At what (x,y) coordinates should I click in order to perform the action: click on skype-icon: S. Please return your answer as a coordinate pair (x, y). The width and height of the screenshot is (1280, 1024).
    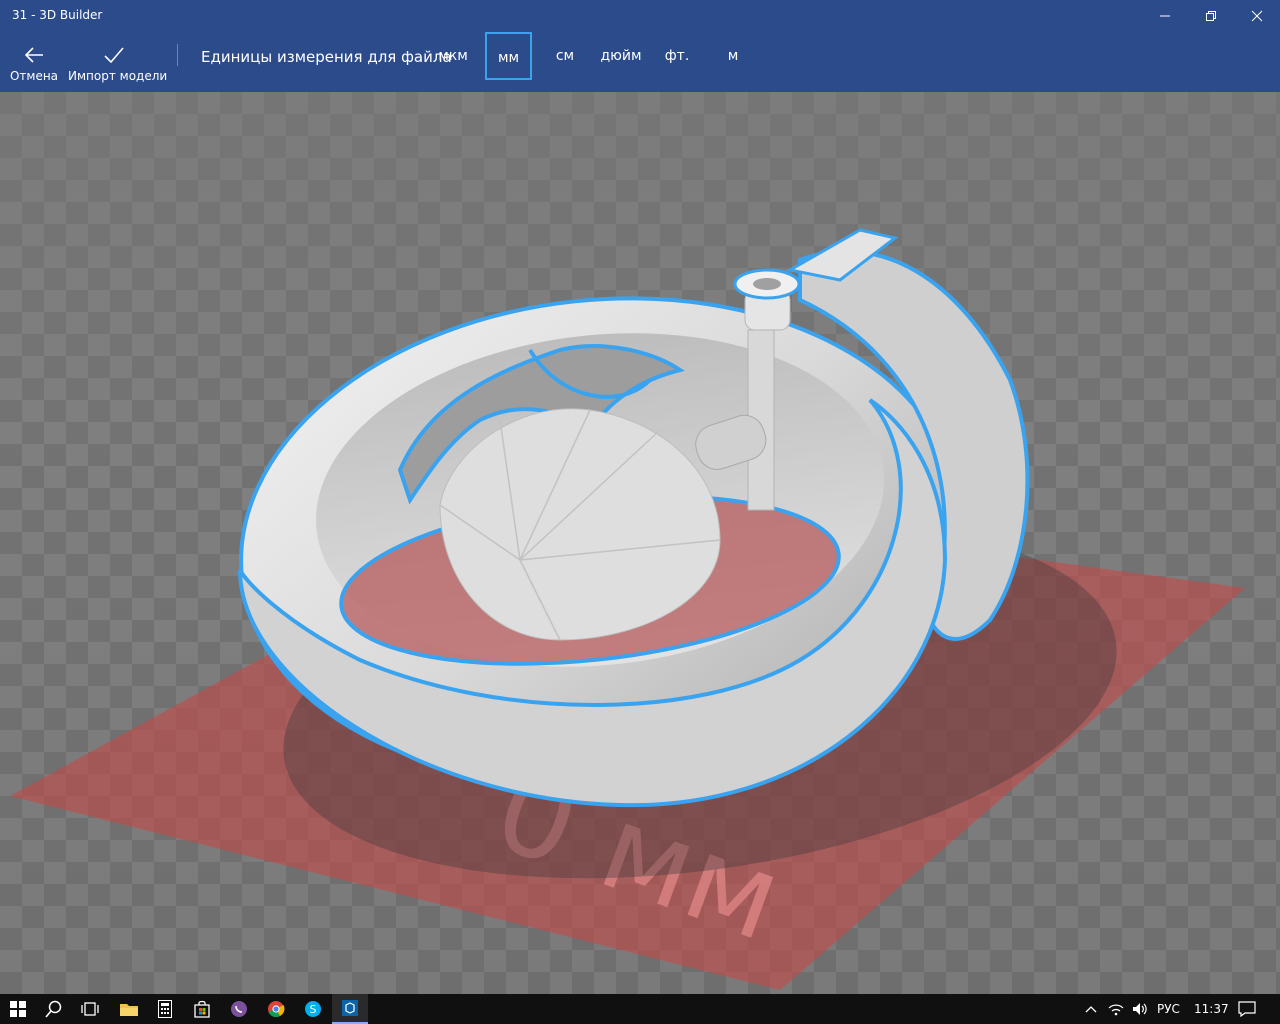
    Looking at the image, I should click on (313, 1009).